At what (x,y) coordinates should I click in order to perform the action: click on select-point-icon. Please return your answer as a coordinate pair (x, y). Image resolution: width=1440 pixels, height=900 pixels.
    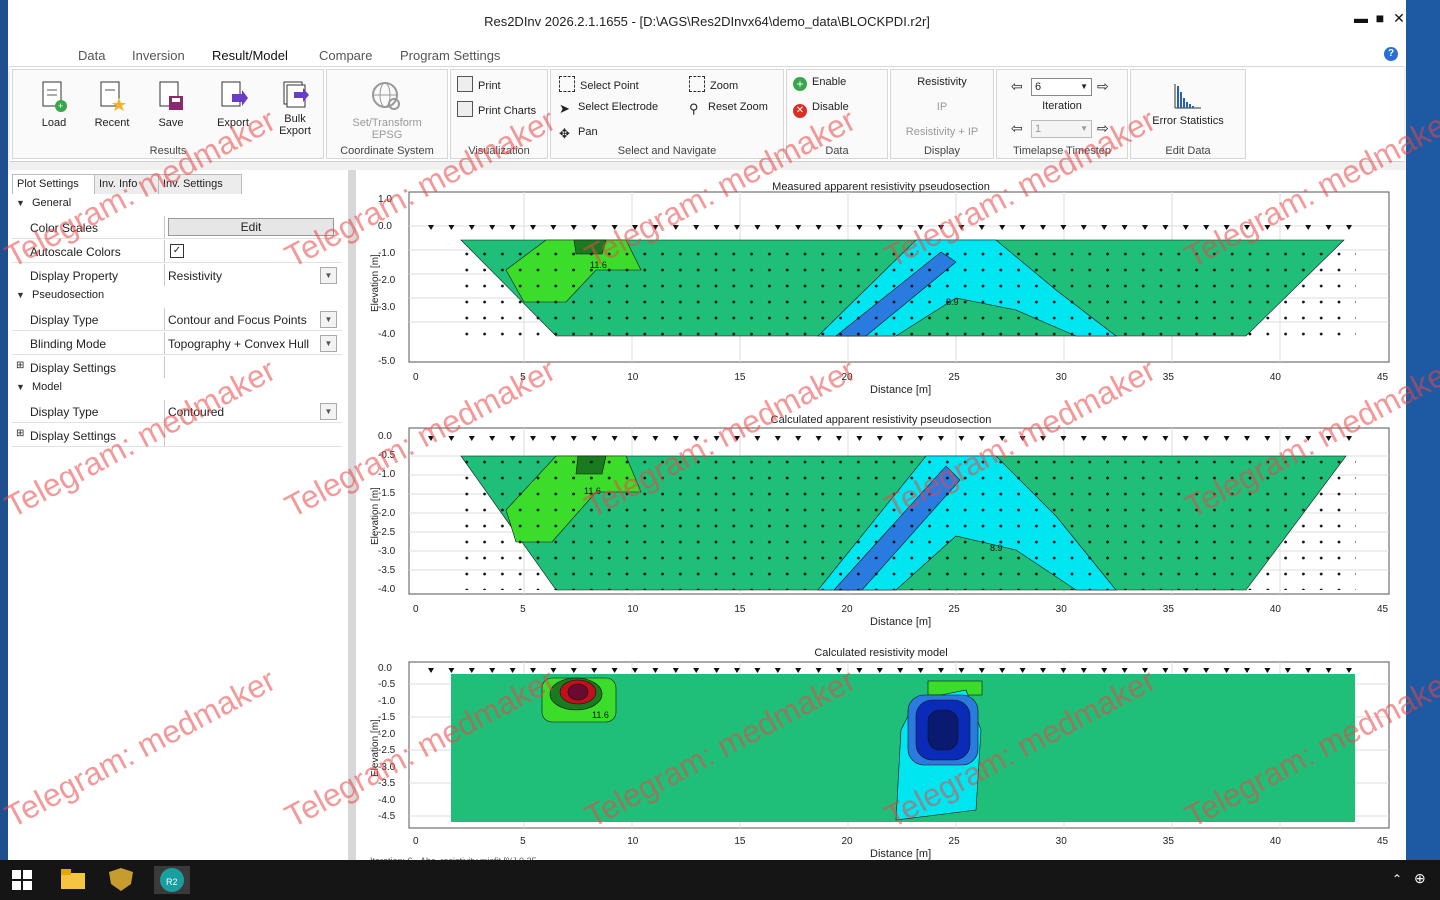
    Looking at the image, I should click on (567, 84).